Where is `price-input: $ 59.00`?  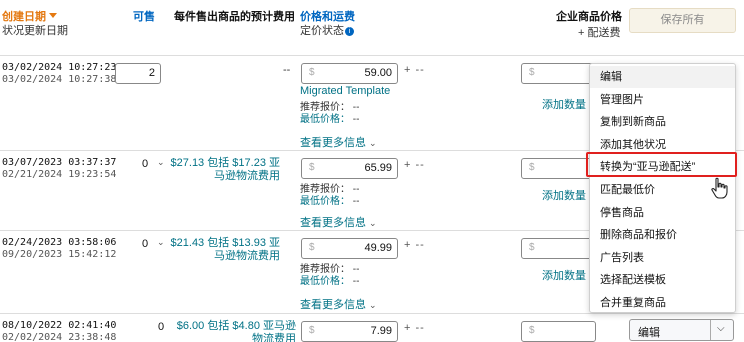
price-input: $ 59.00 is located at coordinates (349, 73).